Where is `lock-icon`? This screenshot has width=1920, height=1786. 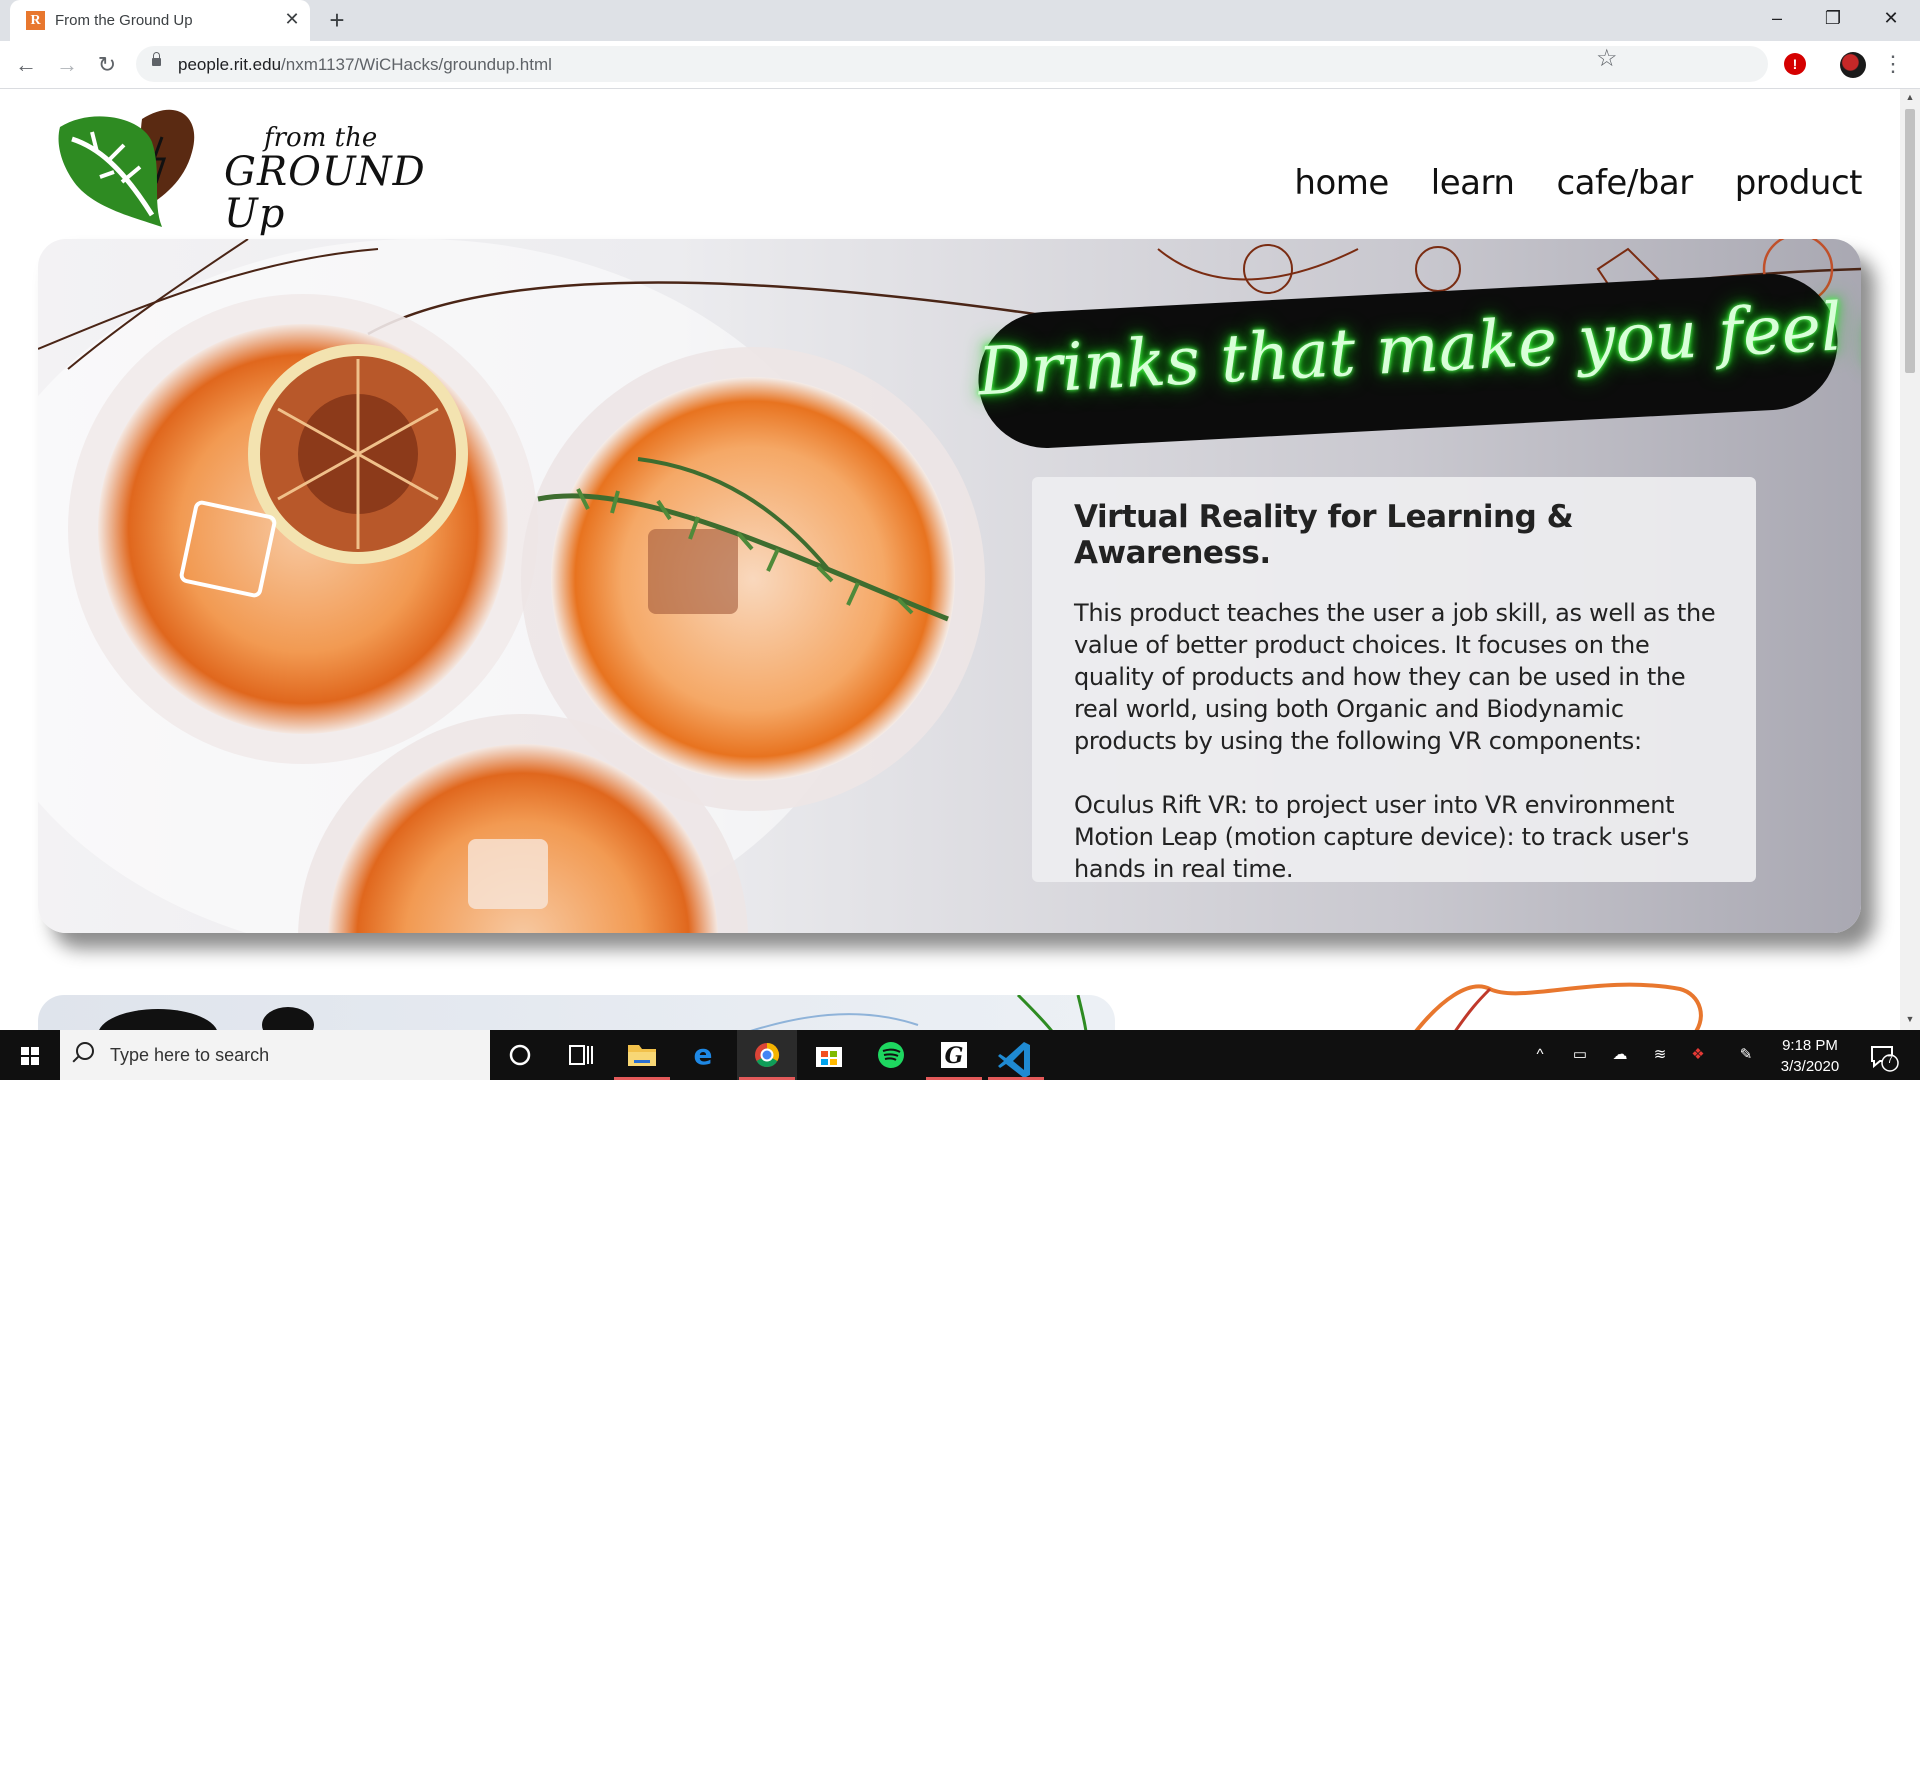
lock-icon is located at coordinates (156, 59).